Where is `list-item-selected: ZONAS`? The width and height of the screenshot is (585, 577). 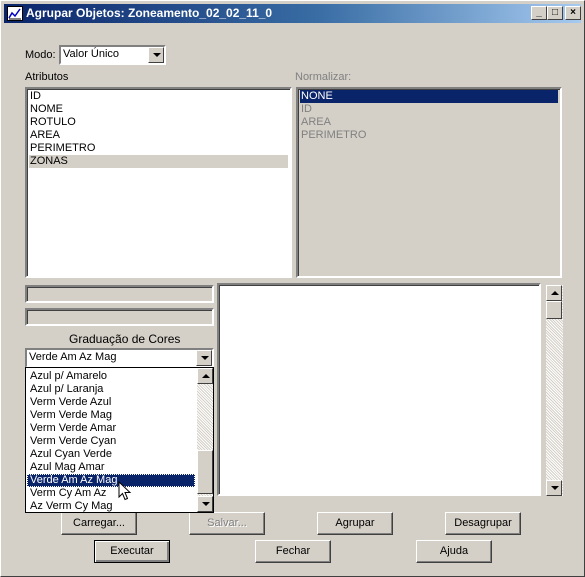
list-item-selected: ZONAS is located at coordinates (158, 161).